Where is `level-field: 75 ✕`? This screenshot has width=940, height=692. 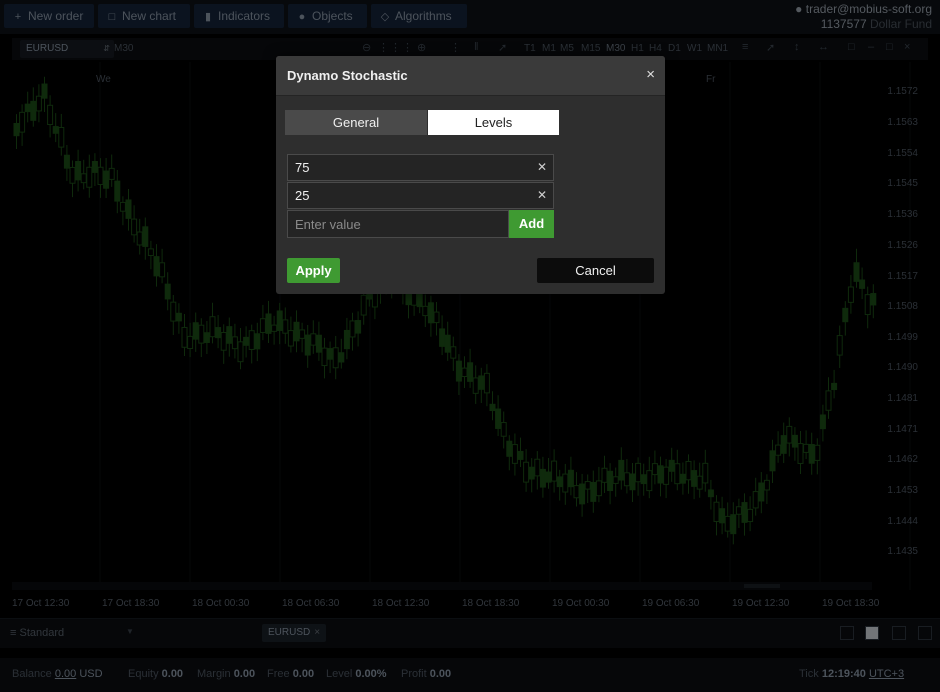
level-field: 75 ✕ is located at coordinates (420, 167).